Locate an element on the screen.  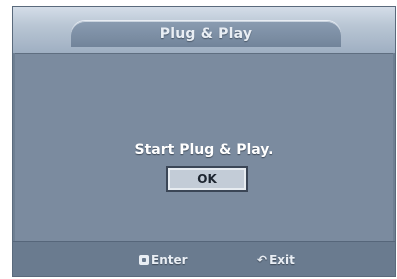
exit-hint: ↶ Exit is located at coordinates (276, 260).